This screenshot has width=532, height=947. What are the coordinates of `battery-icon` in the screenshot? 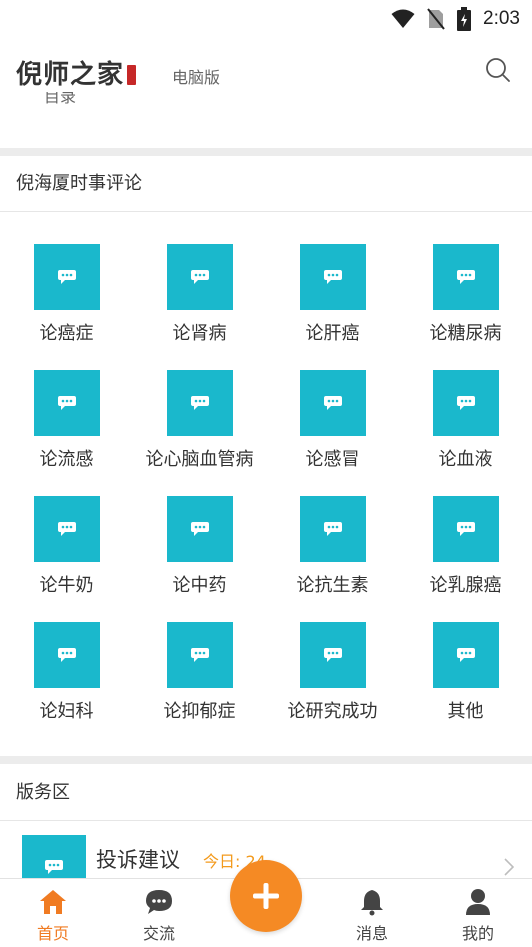 It's located at (464, 19).